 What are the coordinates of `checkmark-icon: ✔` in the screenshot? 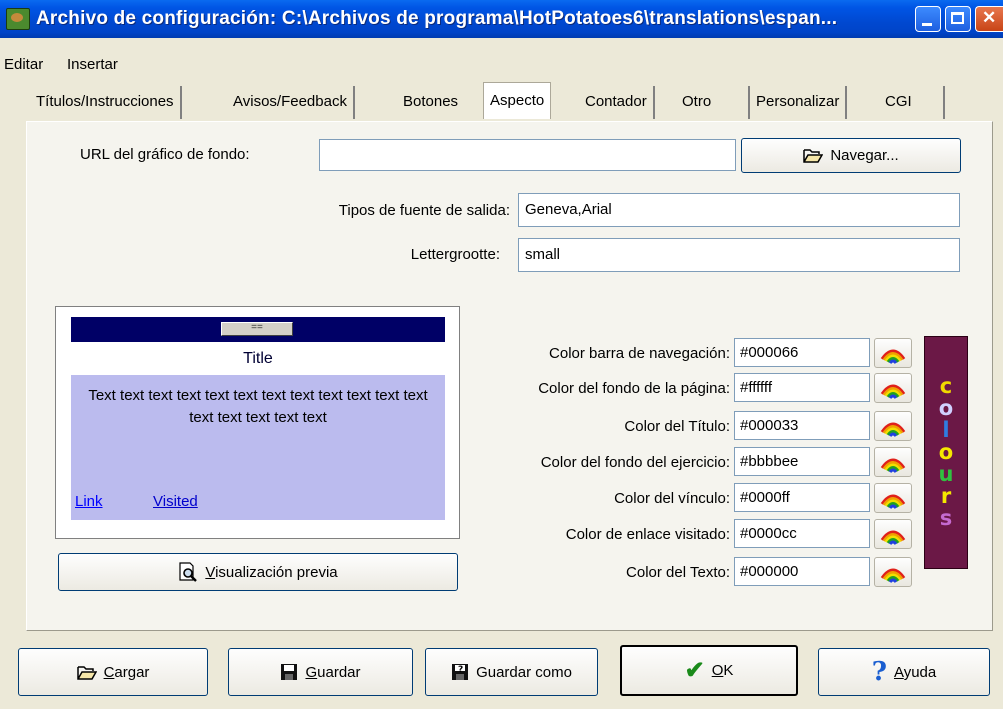 It's located at (694, 670).